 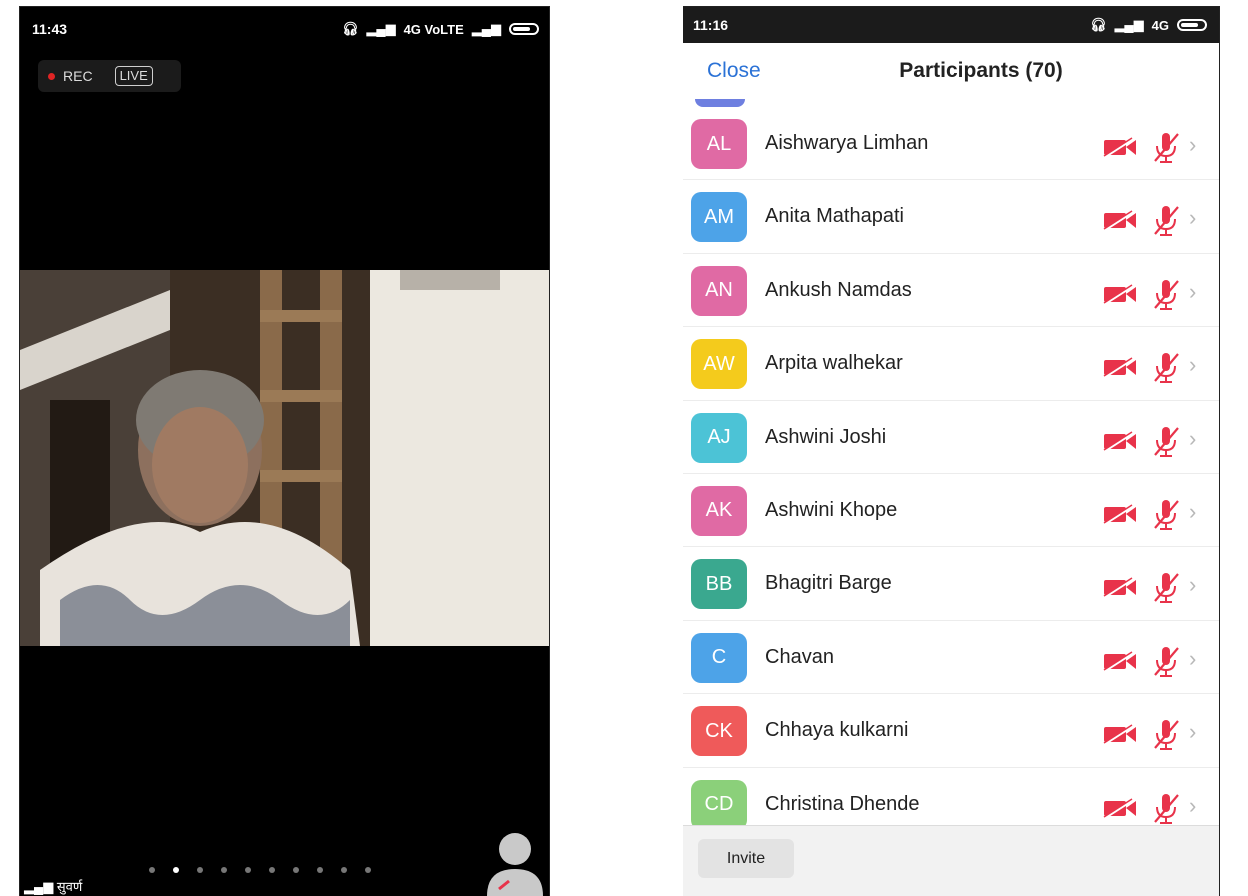 I want to click on avatar-initials: BB, so click(x=719, y=583).